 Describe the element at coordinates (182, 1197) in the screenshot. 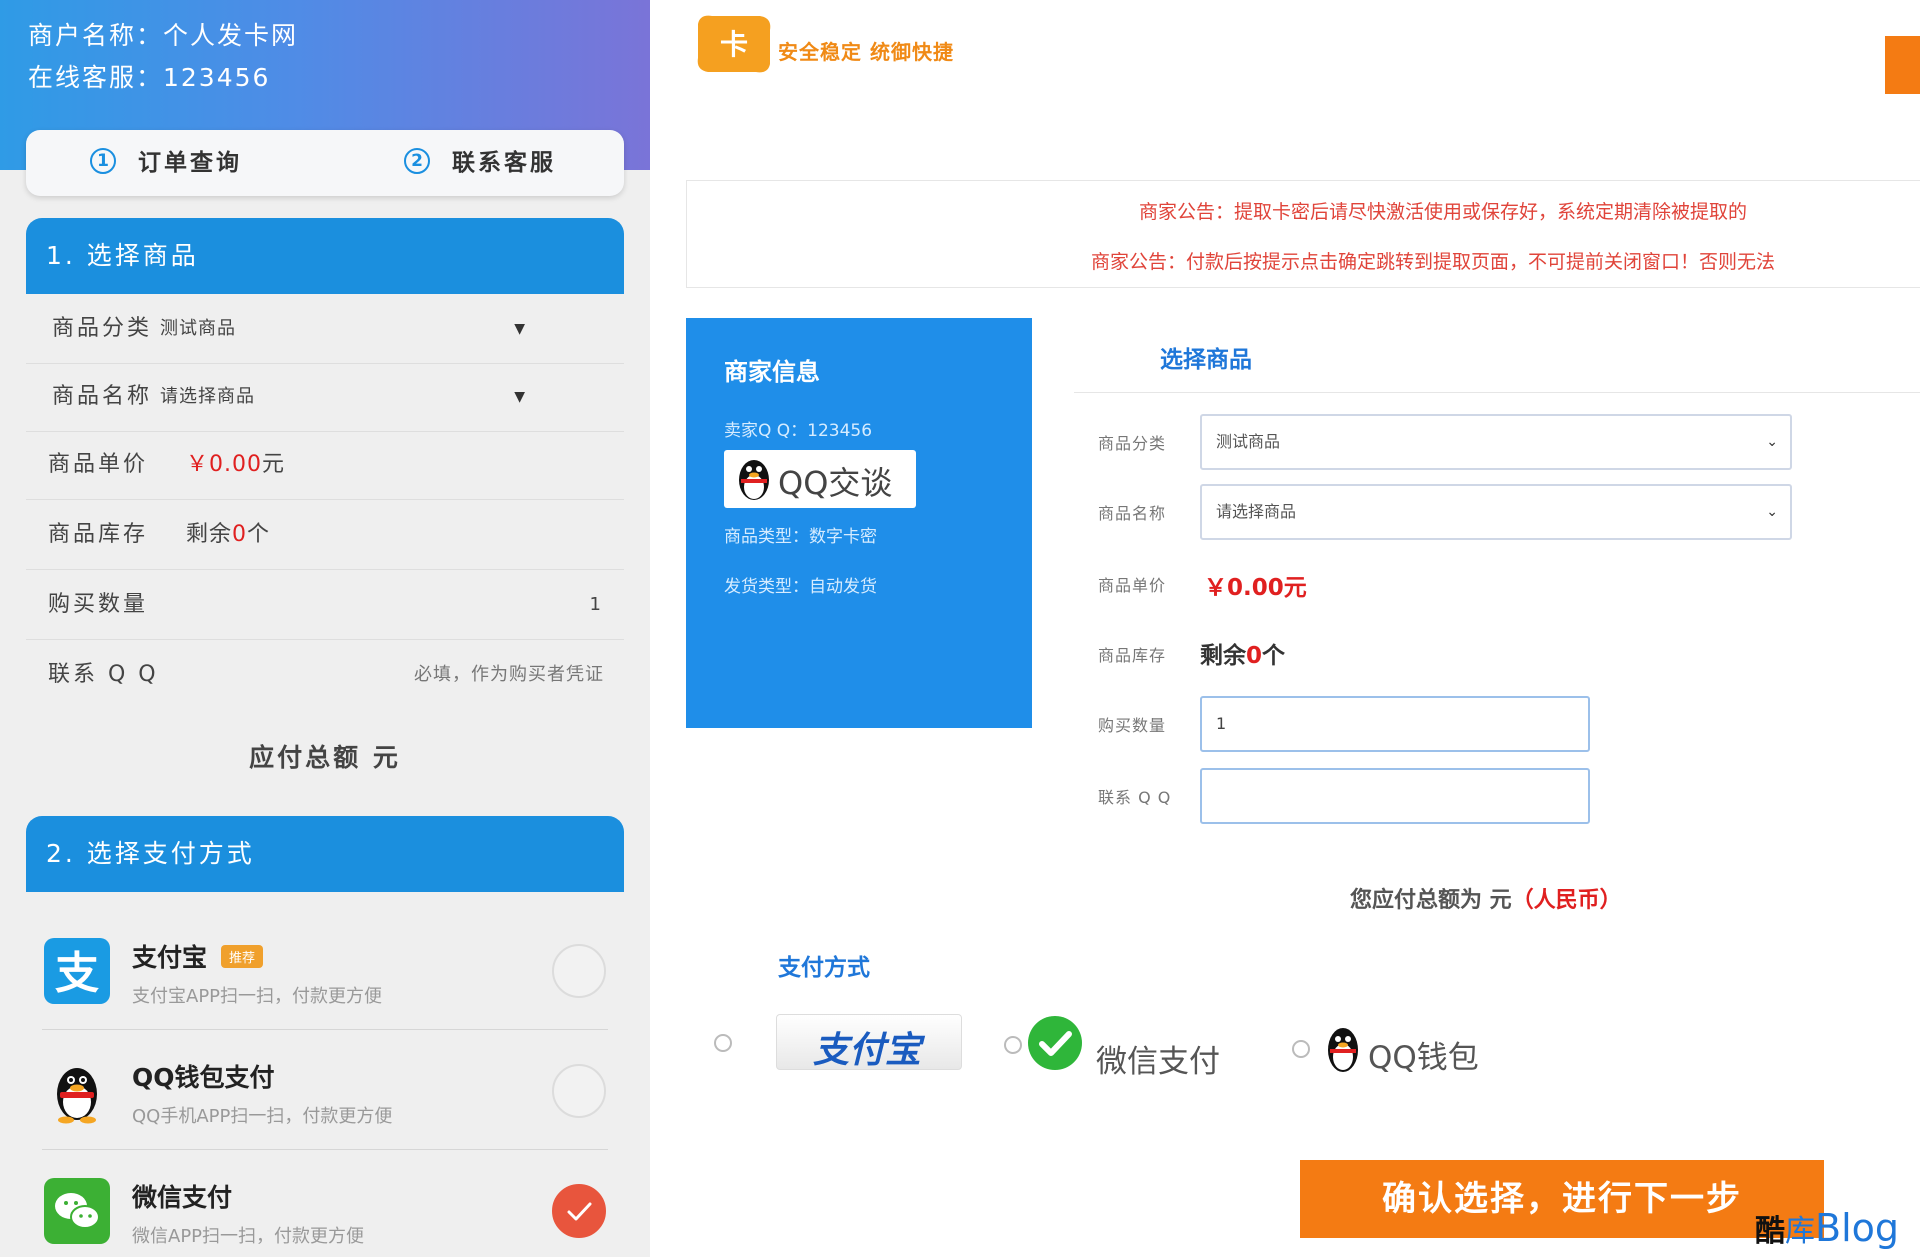

I see `pay-title: 微信支付` at that location.